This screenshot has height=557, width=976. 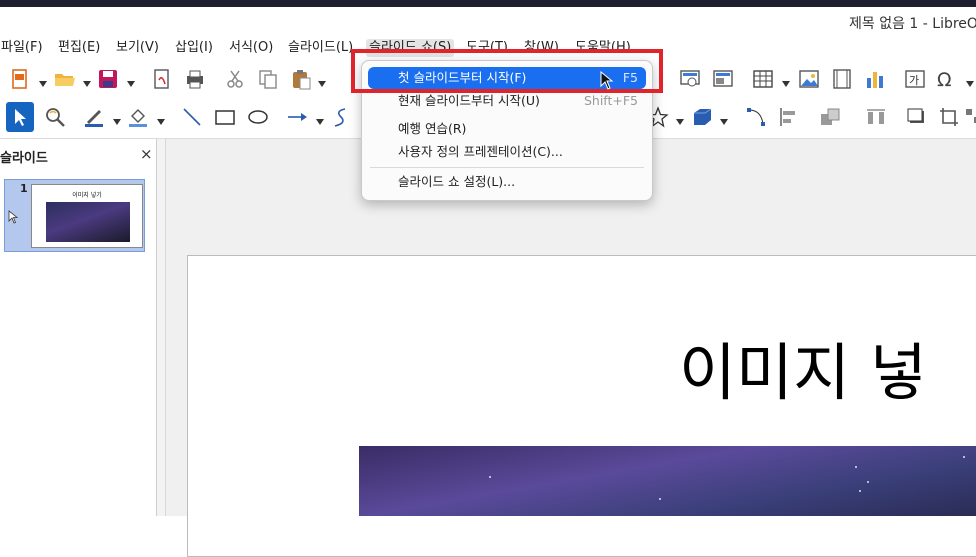 I want to click on points-icon, so click(x=756, y=117).